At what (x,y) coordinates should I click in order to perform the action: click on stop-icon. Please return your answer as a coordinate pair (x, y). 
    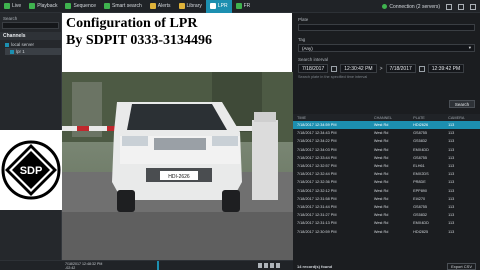
    Looking at the image, I should click on (272, 265).